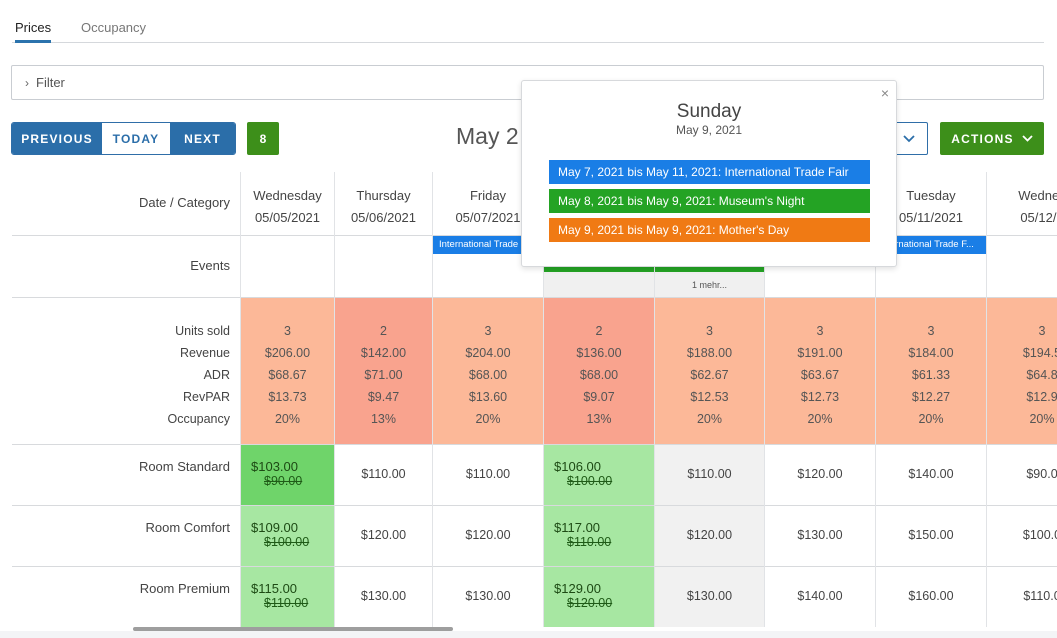  Describe the element at coordinates (599, 397) in the screenshot. I see `stat-value: $9.07` at that location.